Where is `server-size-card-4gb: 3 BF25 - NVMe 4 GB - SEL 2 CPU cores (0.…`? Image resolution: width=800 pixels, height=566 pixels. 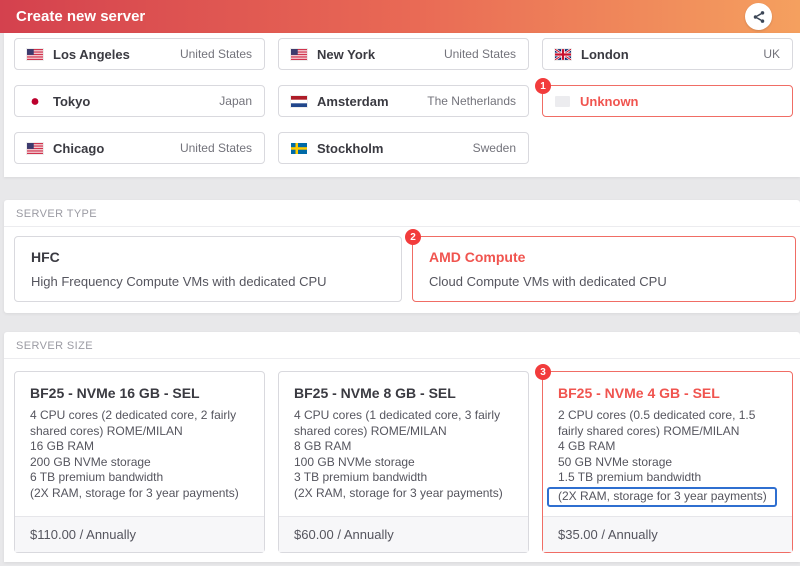 server-size-card-4gb: 3 BF25 - NVMe 4 GB - SEL 2 CPU cores (0.… is located at coordinates (664, 458).